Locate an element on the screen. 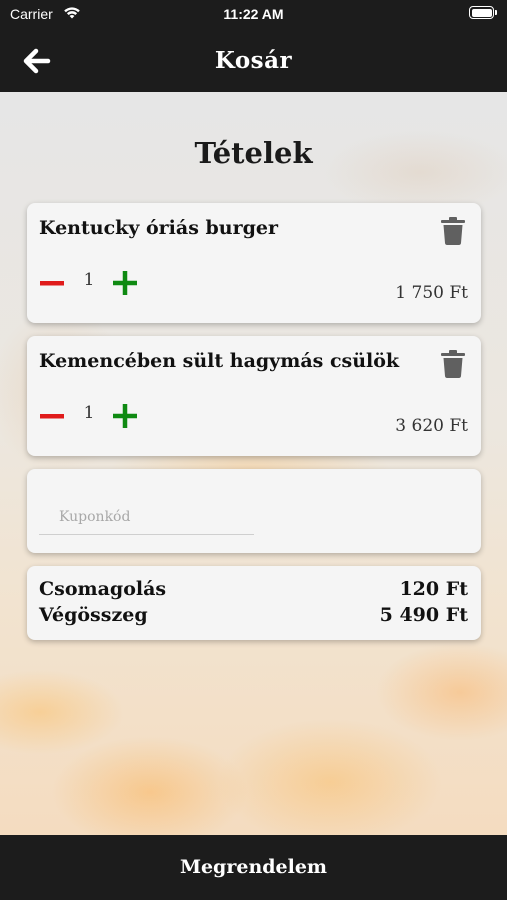  status-time: 11:22 AM is located at coordinates (253, 14).